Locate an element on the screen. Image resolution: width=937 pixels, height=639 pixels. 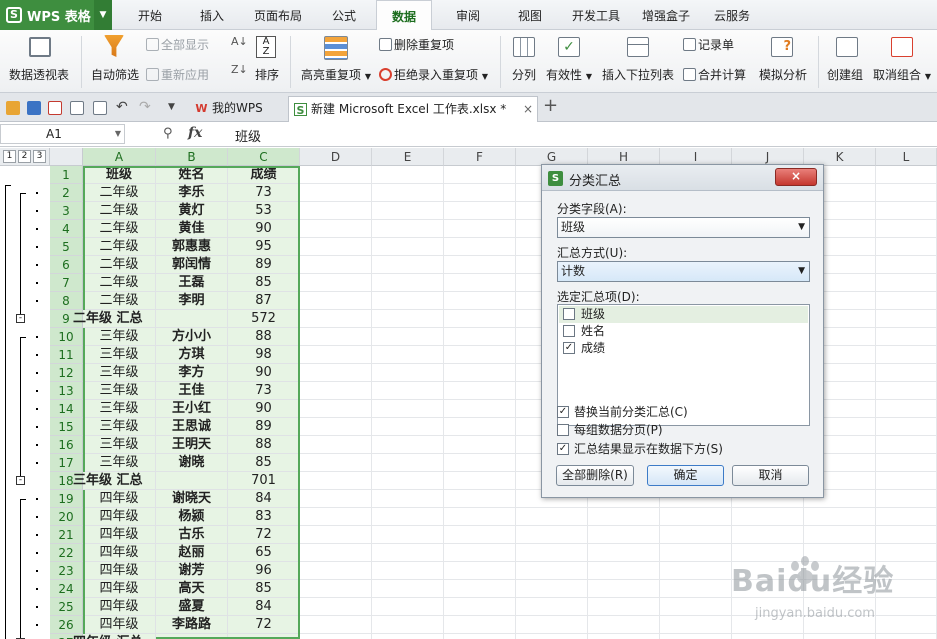
collapse-group-button: - is located at coordinates (20, 318).